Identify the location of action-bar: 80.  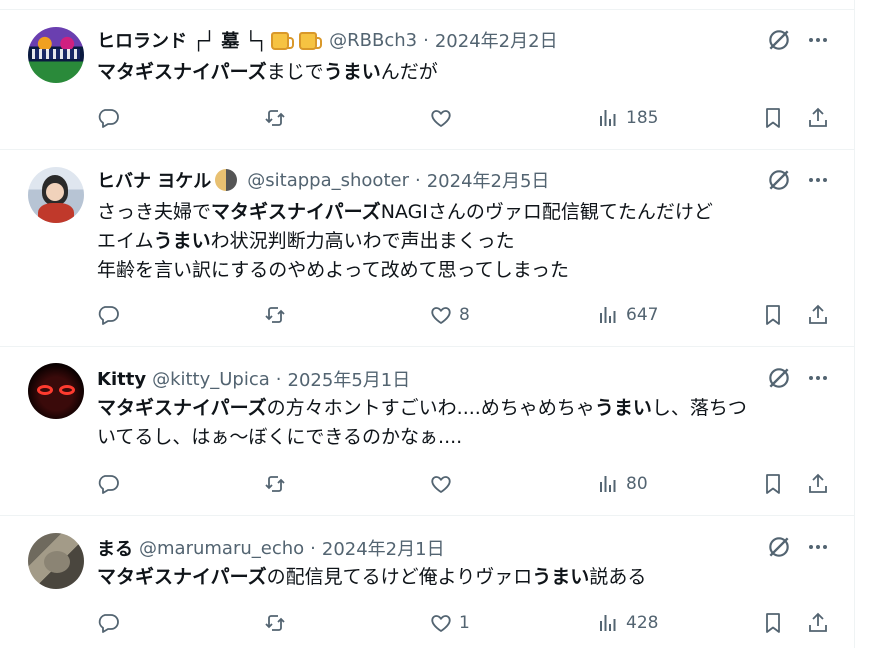
(427, 484).